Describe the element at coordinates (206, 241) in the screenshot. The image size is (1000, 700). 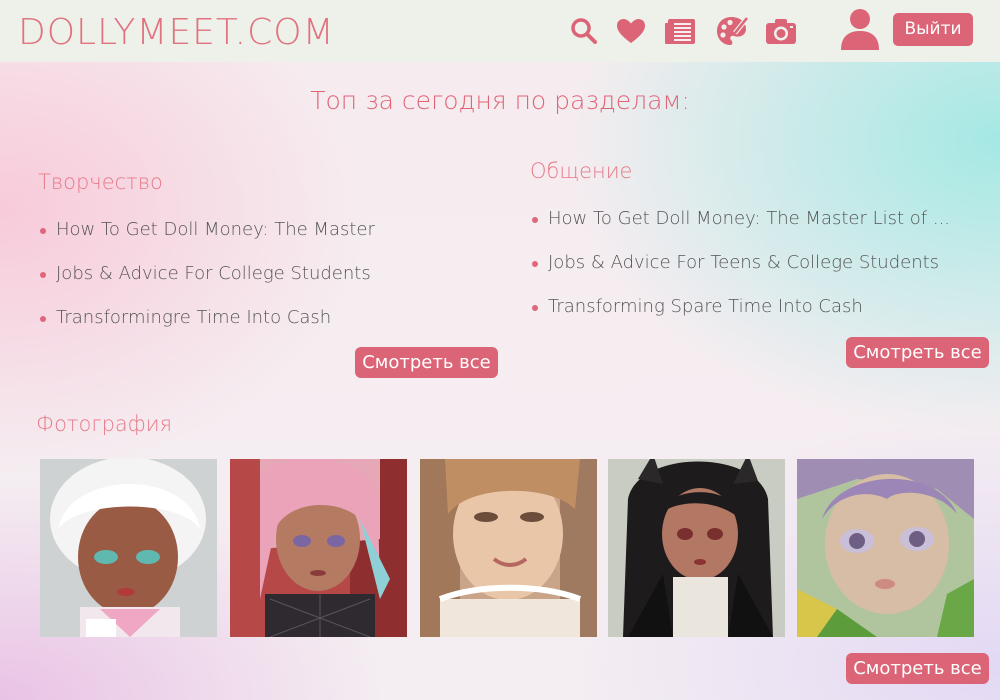
I see `list-item: How To Get Doll Money: The Master` at that location.